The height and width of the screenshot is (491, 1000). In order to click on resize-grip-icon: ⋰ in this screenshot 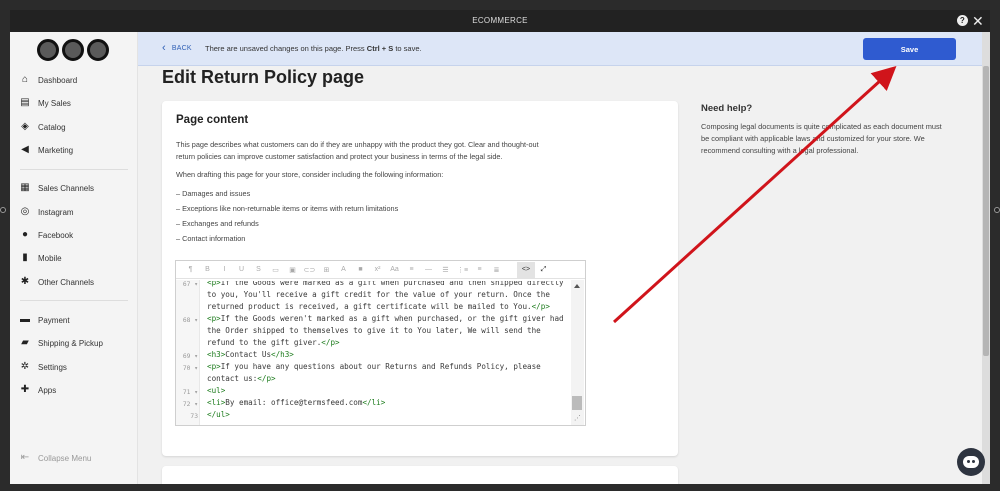, I will do `click(577, 418)`.